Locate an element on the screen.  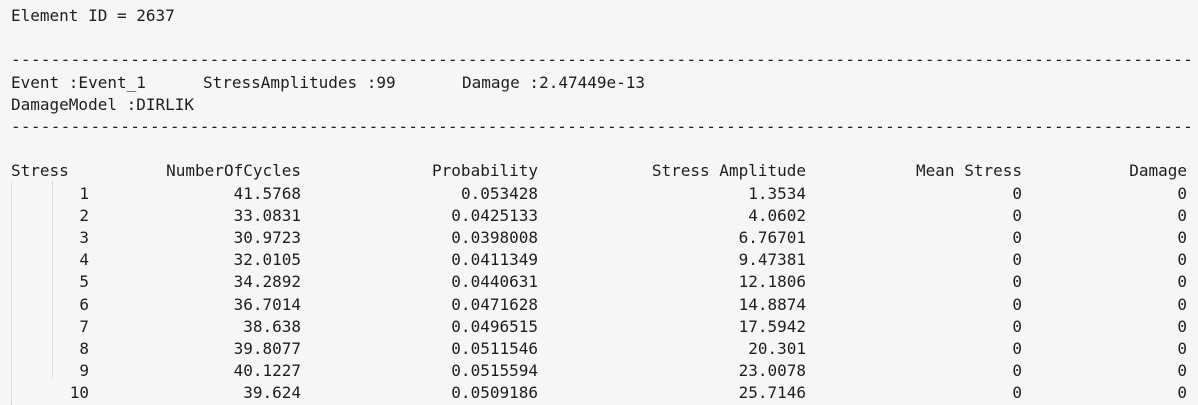
cell-stress: 5 is located at coordinates (84, 282).